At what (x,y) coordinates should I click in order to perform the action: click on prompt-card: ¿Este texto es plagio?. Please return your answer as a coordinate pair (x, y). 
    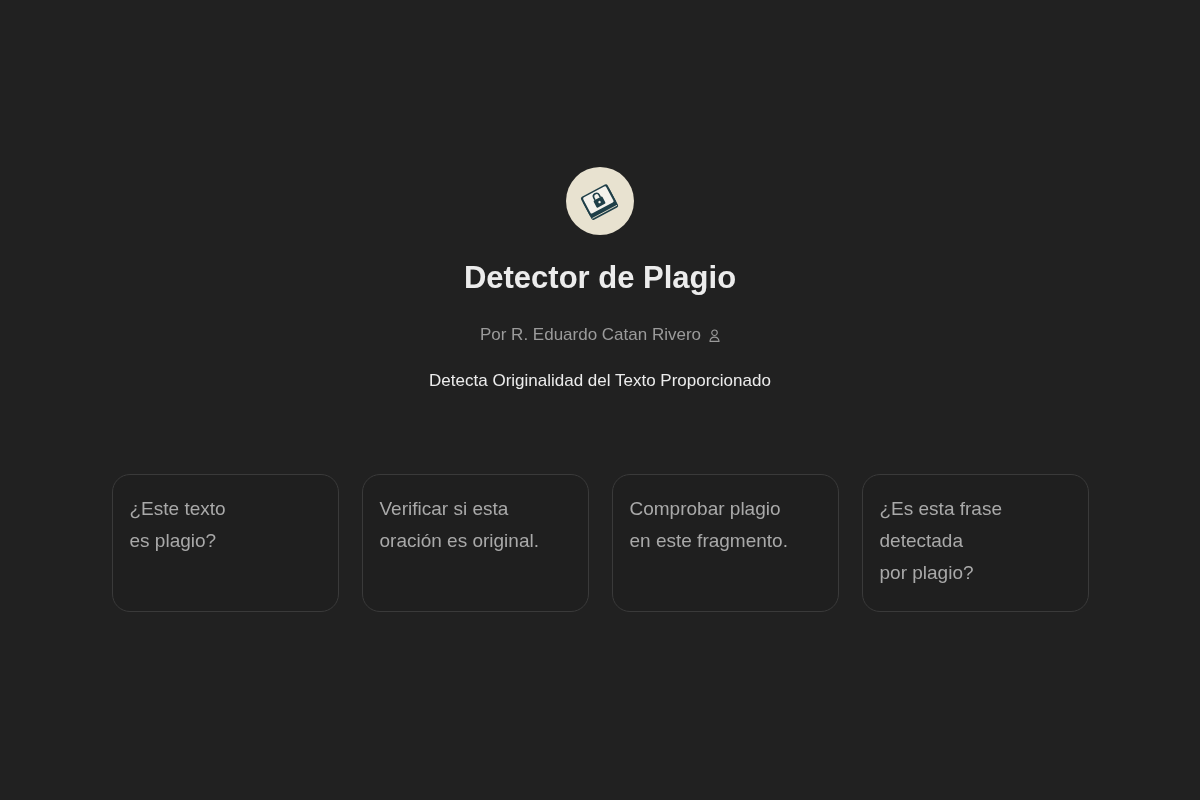
    Looking at the image, I should click on (225, 543).